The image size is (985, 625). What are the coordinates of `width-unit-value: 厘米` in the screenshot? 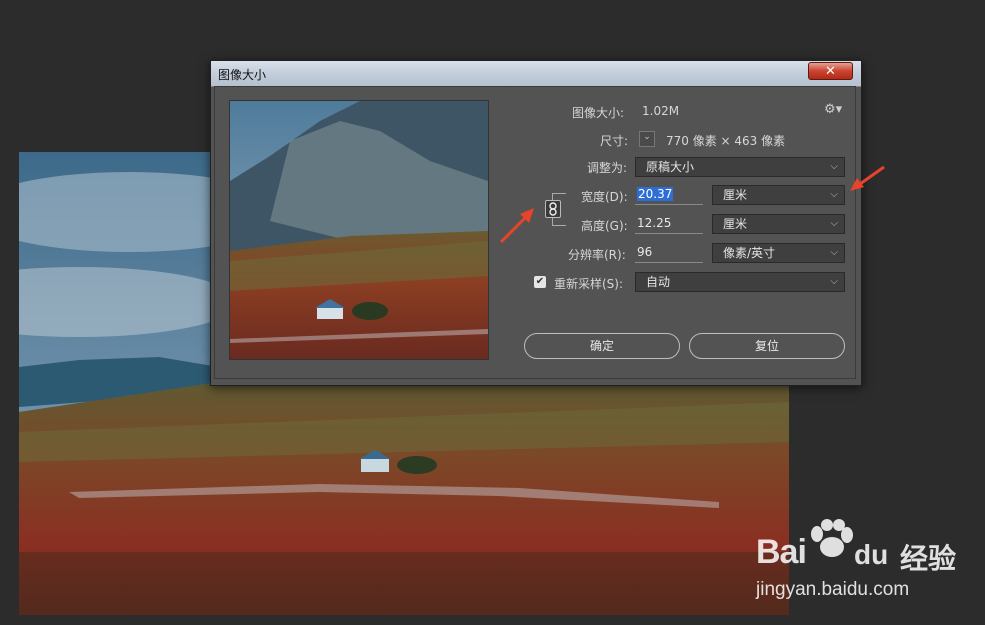 It's located at (735, 195).